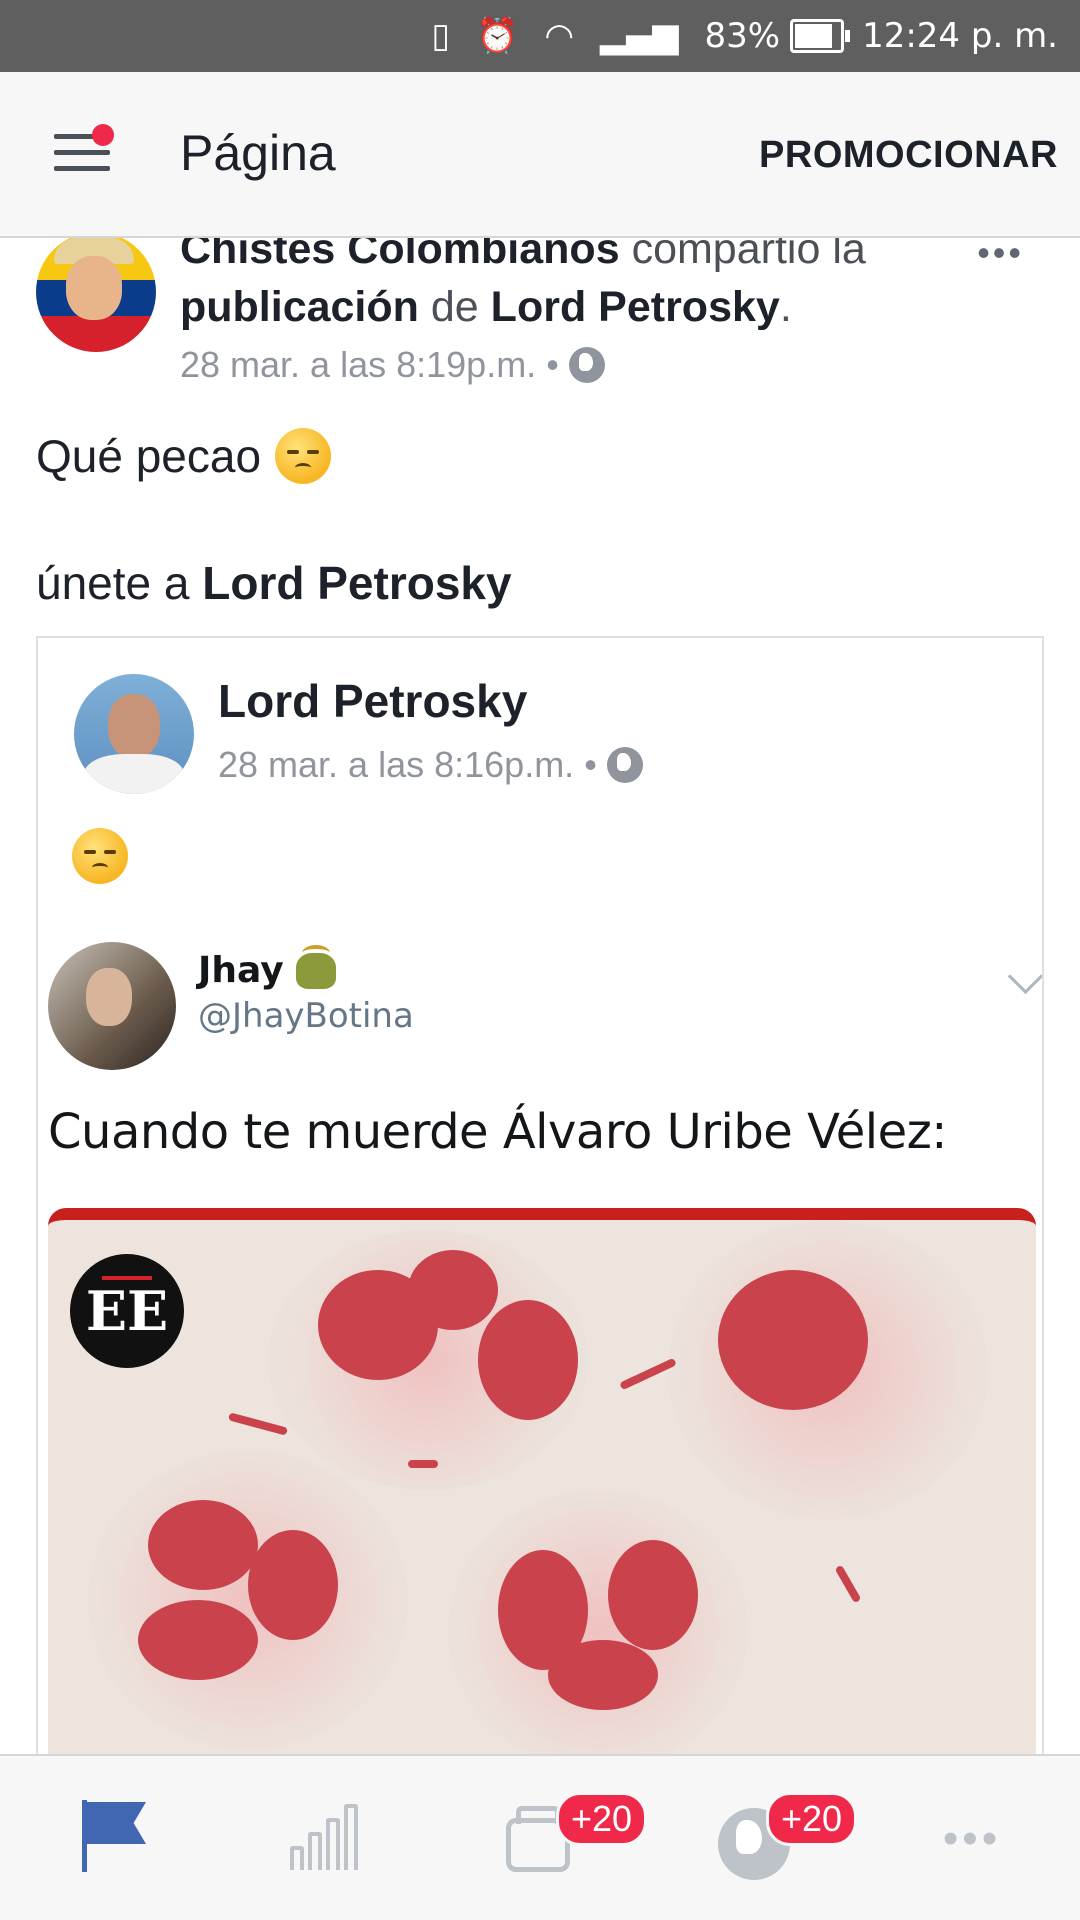  I want to click on nav-insights, so click(326, 1839).